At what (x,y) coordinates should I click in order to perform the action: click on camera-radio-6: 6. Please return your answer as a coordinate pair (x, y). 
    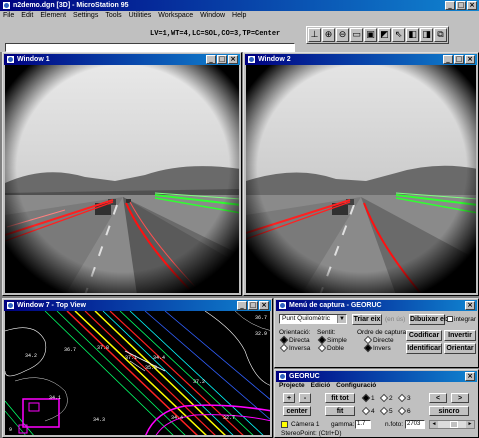
    Looking at the image, I should click on (404, 411).